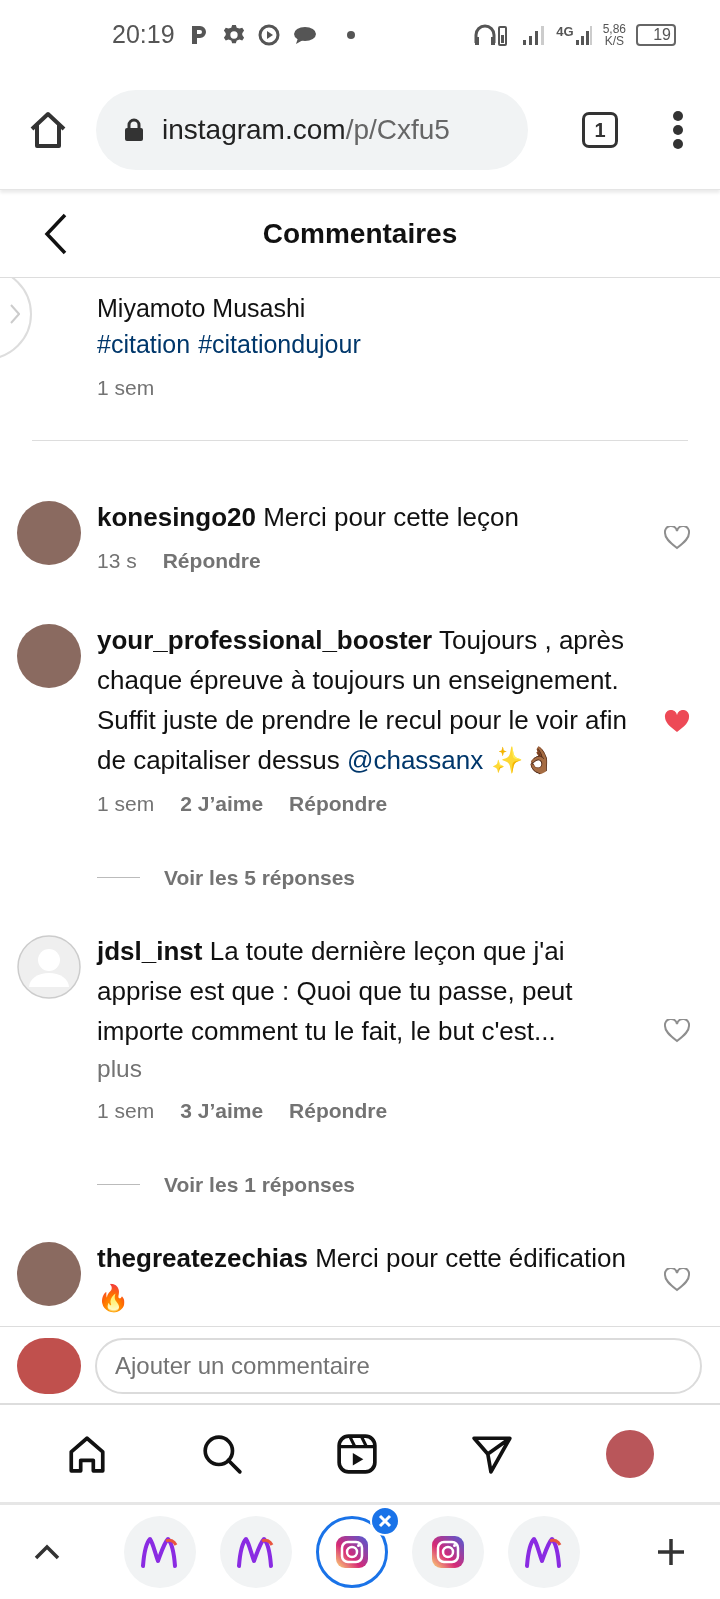  I want to click on battery-indicator: 19, so click(656, 35).